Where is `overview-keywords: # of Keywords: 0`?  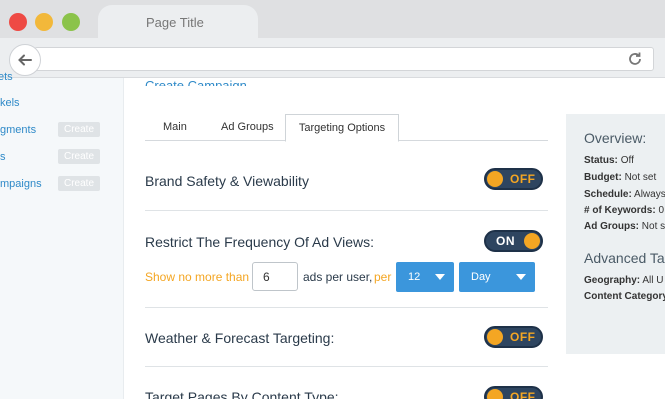
overview-keywords: # of Keywords: 0 is located at coordinates (624, 210).